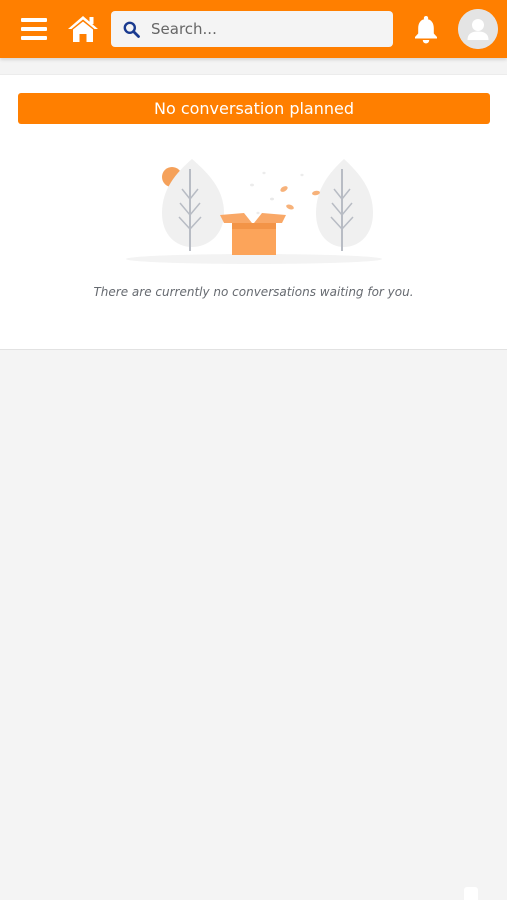 The width and height of the screenshot is (507, 900). I want to click on corner-marker, so click(471, 893).